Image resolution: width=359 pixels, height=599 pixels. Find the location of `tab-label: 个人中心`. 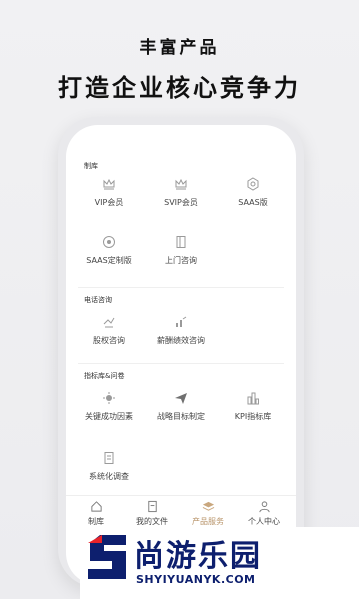

tab-label: 个人中心 is located at coordinates (264, 521).